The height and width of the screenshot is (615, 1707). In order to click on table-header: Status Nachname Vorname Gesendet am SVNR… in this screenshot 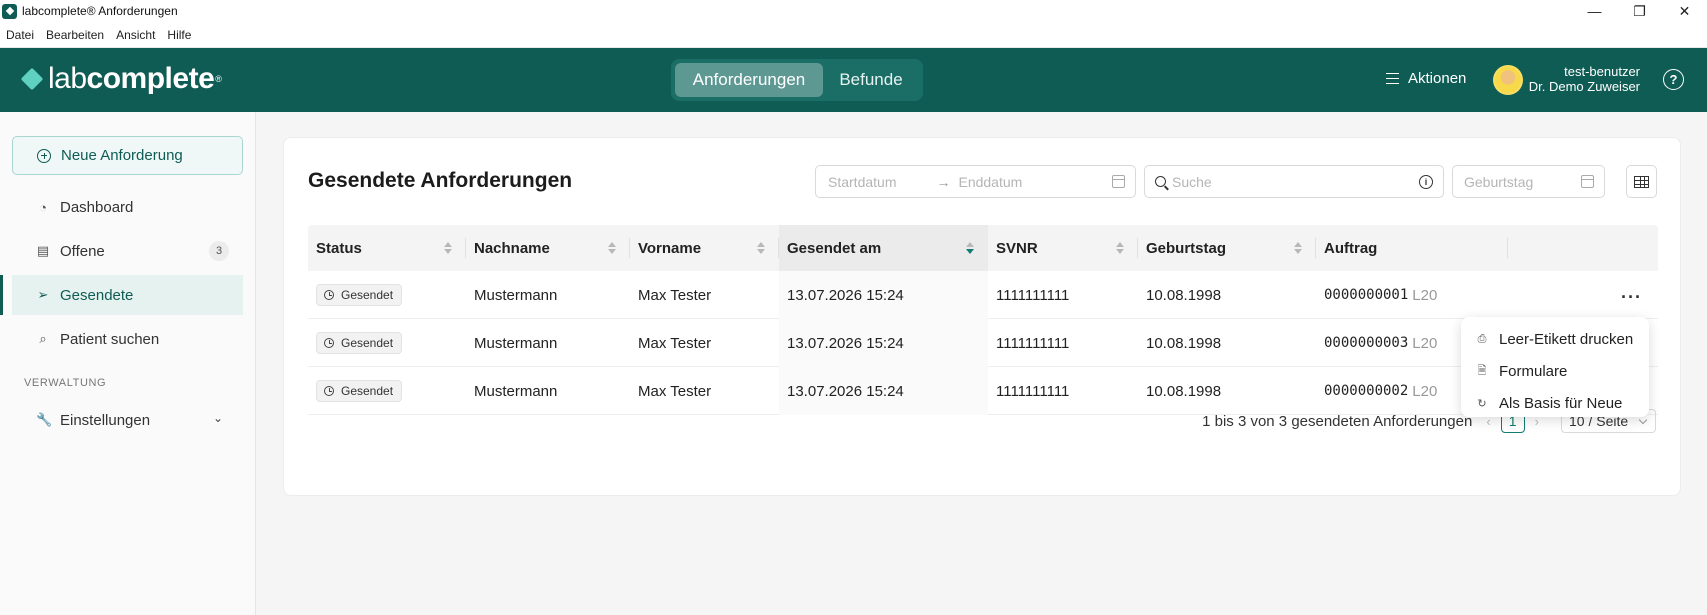, I will do `click(983, 248)`.